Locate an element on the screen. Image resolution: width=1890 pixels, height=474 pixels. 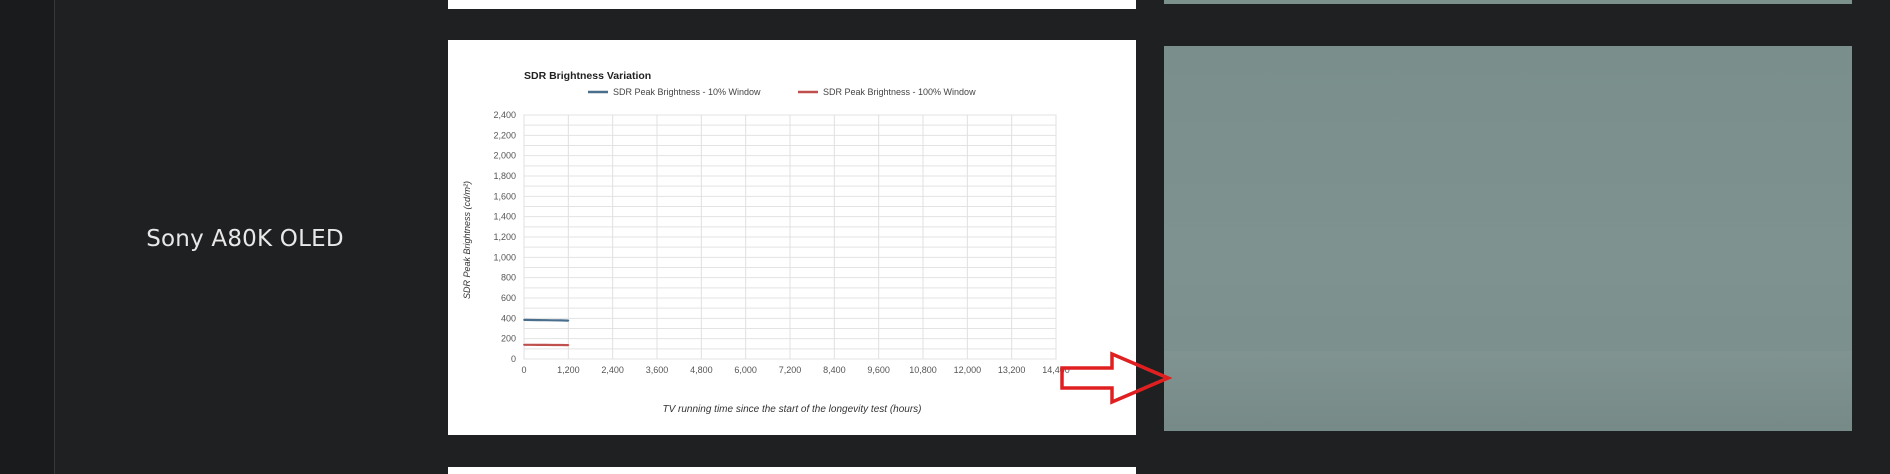
chart-series is located at coordinates (546, 332).